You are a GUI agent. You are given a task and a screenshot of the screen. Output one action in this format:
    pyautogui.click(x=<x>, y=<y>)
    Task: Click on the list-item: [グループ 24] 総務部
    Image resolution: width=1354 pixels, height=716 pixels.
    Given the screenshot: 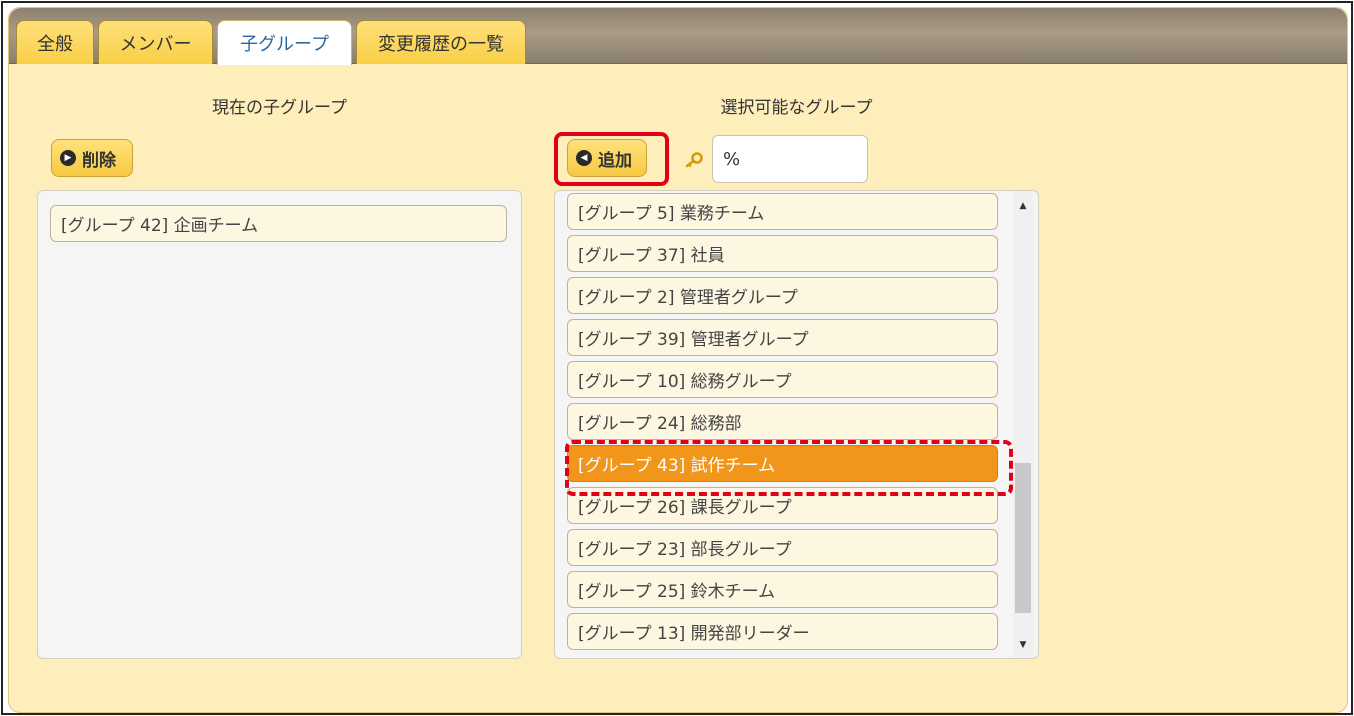 What is the action you would take?
    pyautogui.click(x=782, y=421)
    